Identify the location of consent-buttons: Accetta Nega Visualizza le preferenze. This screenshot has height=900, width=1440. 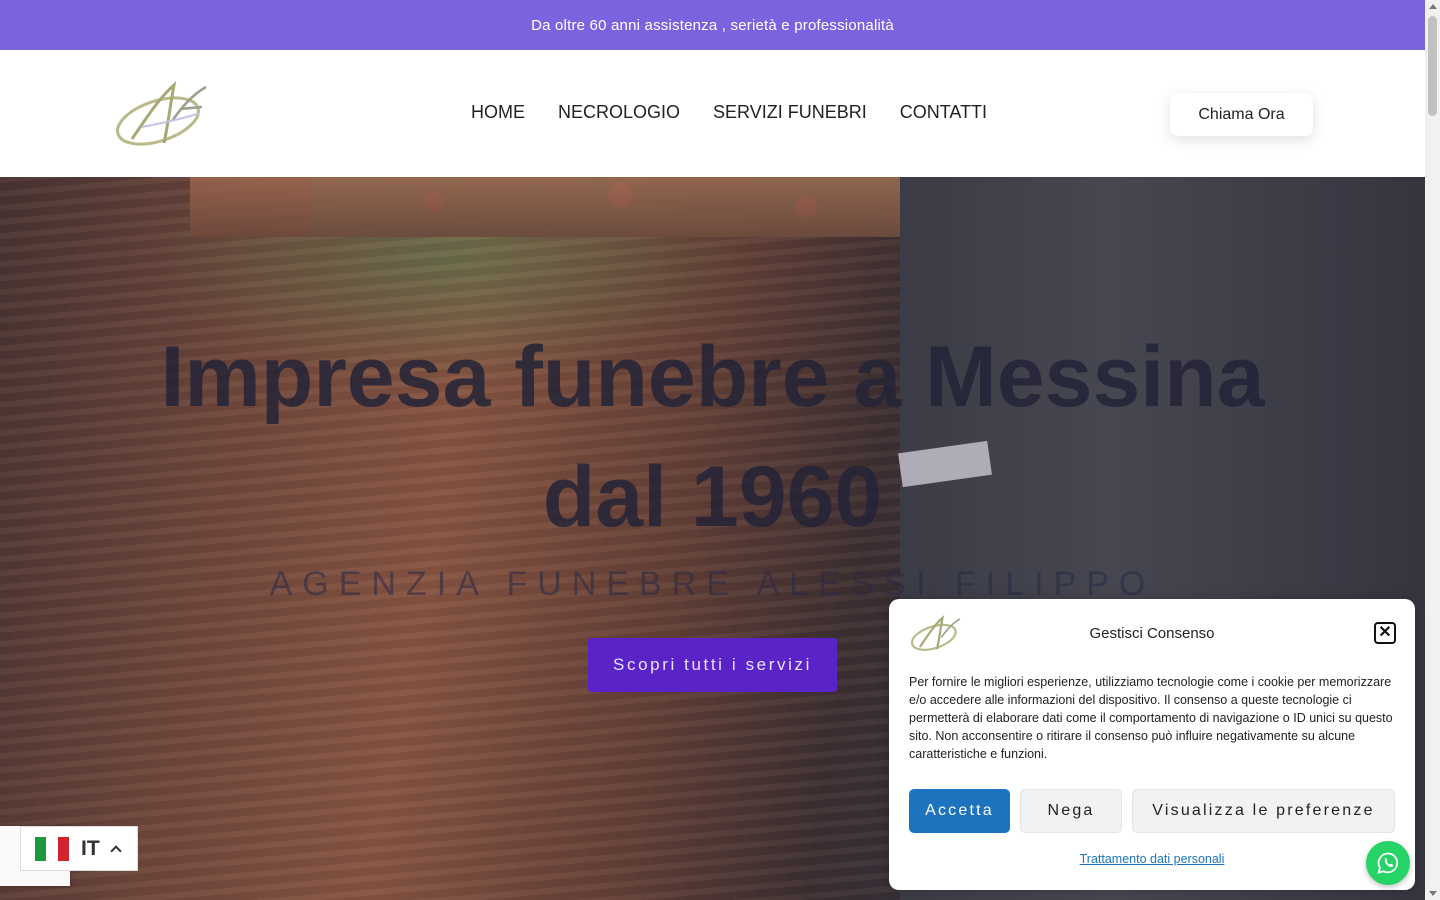
(1152, 811).